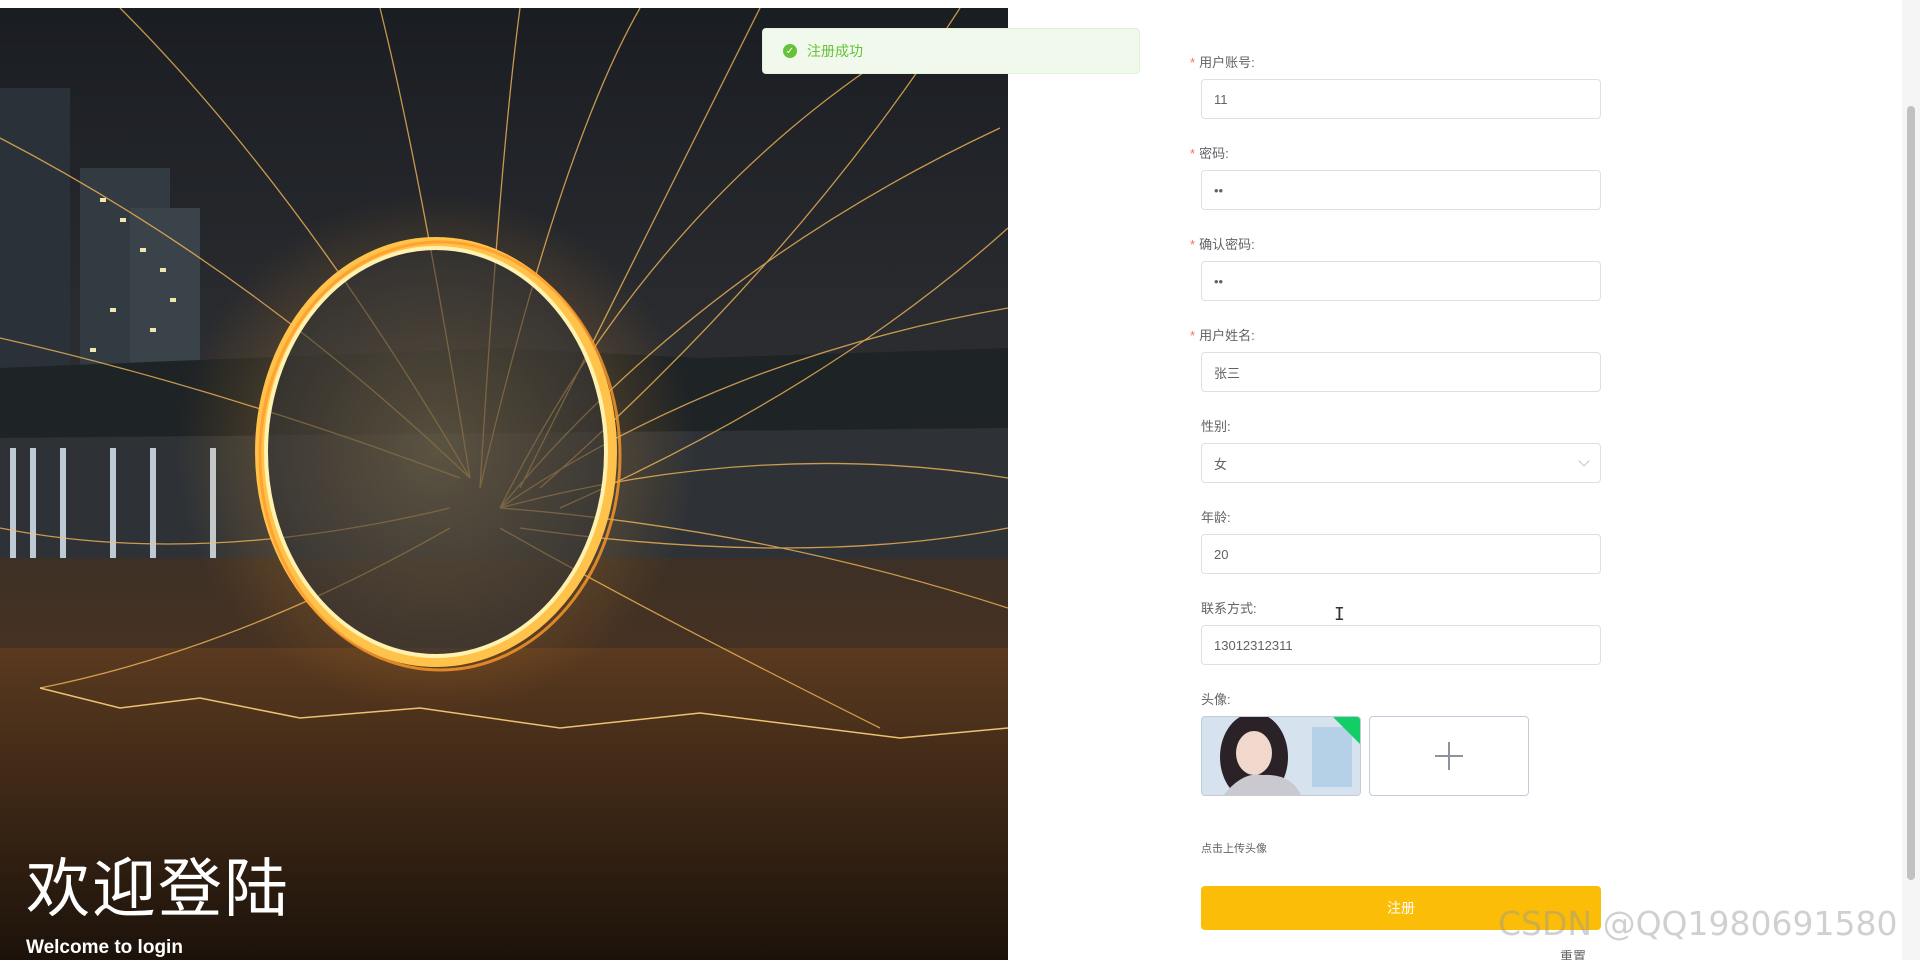 This screenshot has width=1920, height=960. What do you see at coordinates (790, 51) in the screenshot?
I see `check-circle-icon: ✓` at bounding box center [790, 51].